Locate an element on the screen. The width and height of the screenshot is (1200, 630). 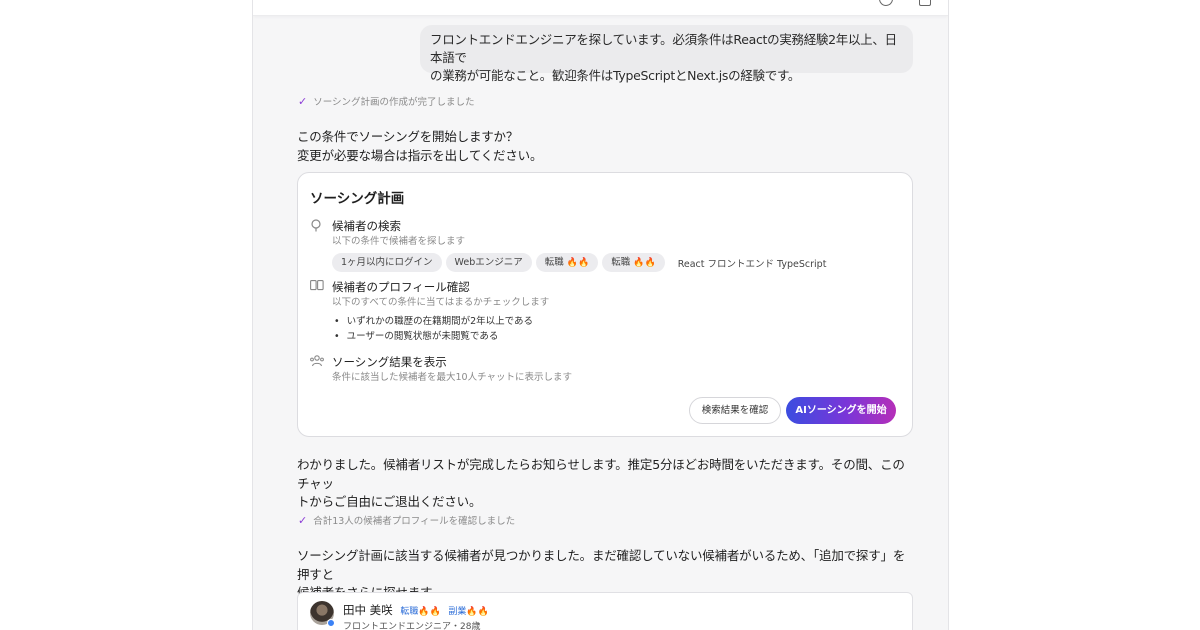
user-message-line: の業務が可能なこと。歓迎条件はTypeScriptとNext.jsの経験です。 is located at coordinates (615, 75).